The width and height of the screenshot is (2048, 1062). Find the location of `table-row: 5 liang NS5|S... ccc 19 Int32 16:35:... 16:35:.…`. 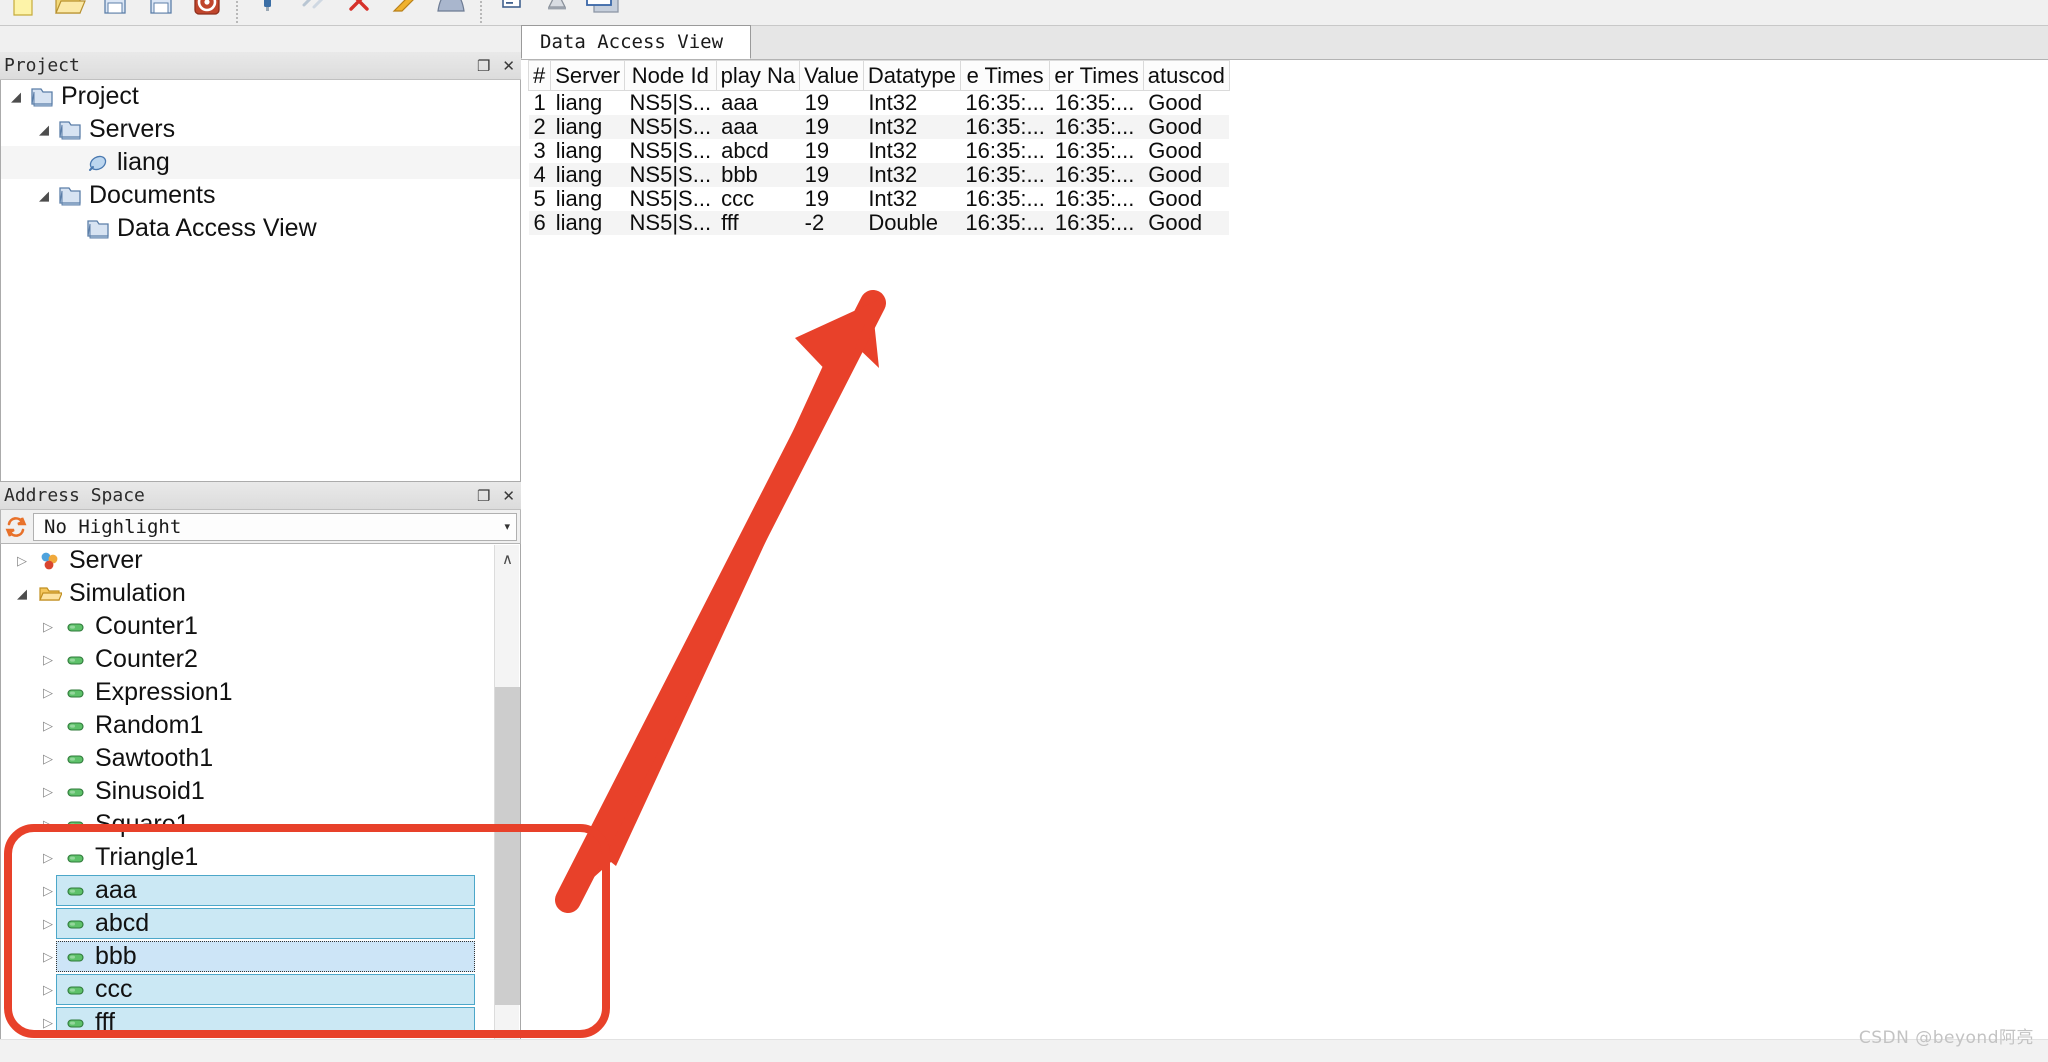

table-row: 5 liang NS5|S... ccc 19 Int32 16:35:... 16:35:.… is located at coordinates (879, 199).